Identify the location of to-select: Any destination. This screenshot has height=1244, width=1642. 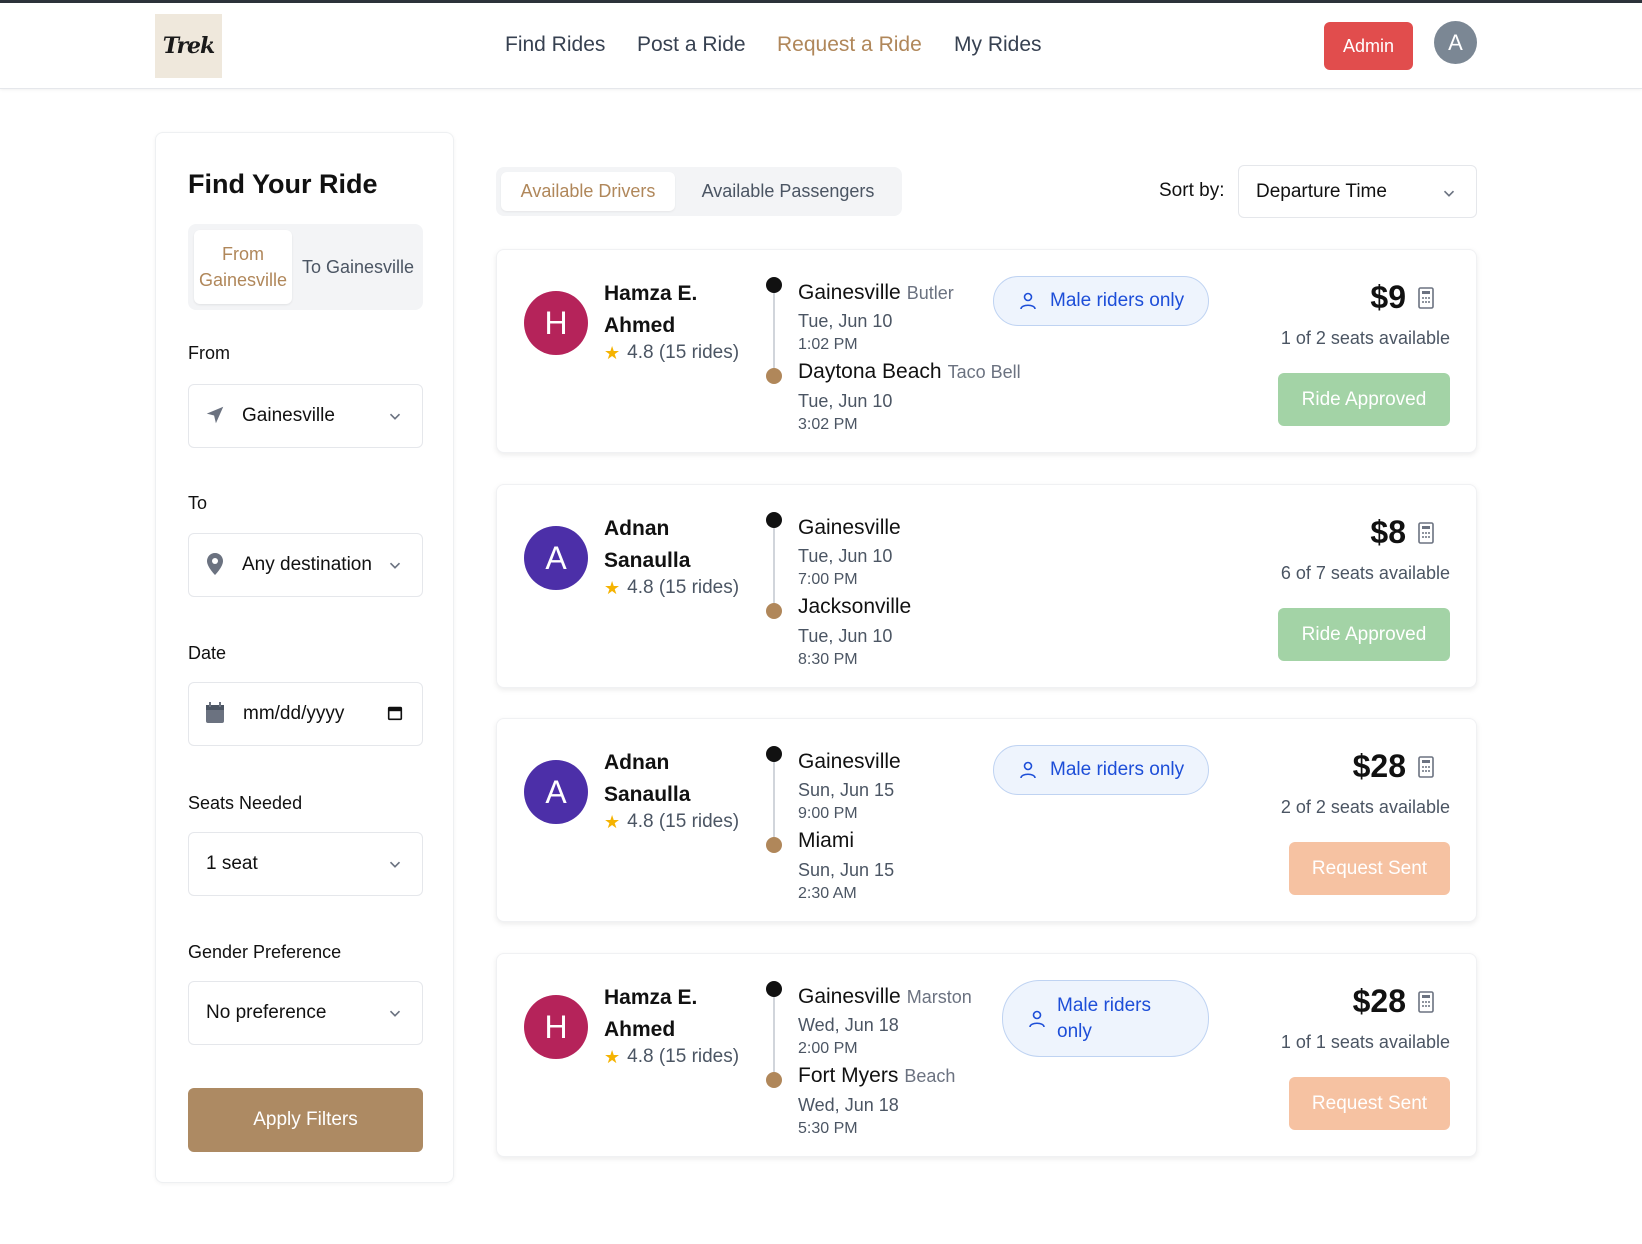
(305, 565).